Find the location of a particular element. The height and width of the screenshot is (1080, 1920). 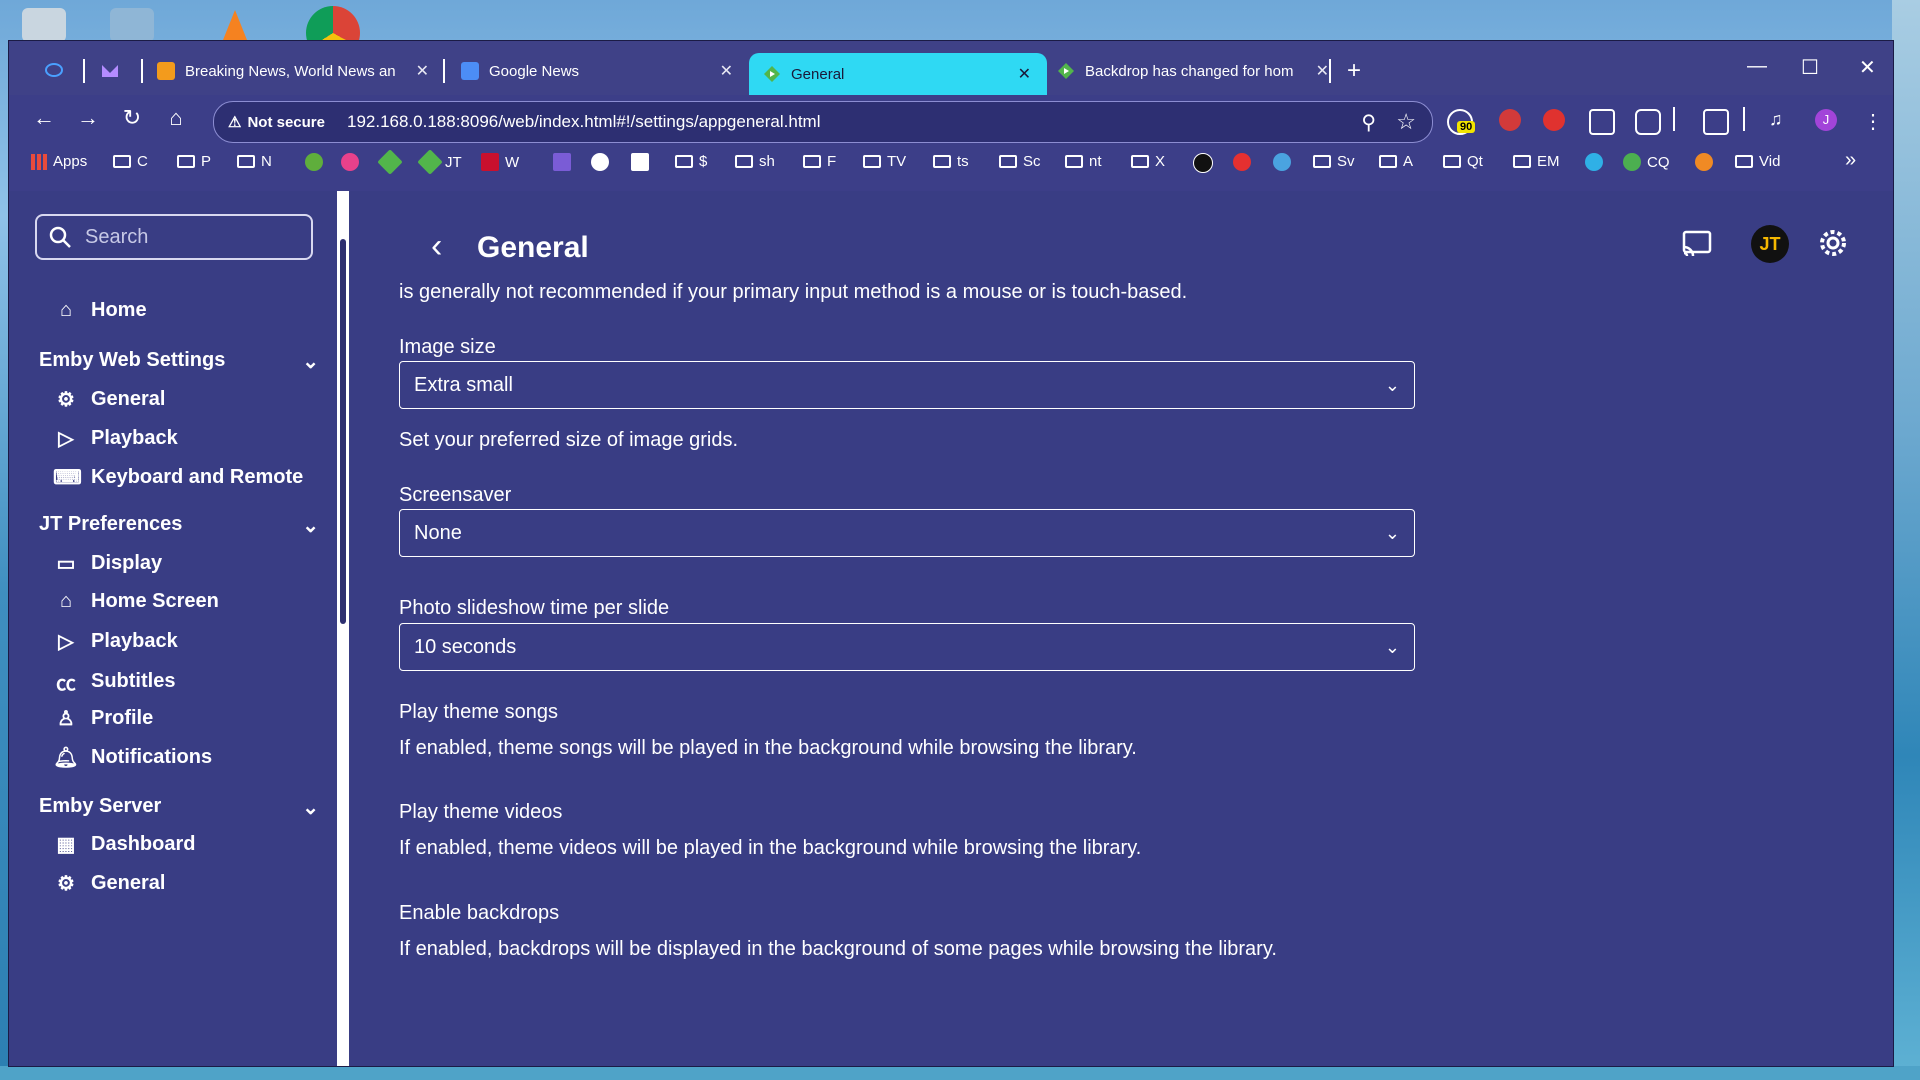

image-file-icon is located at coordinates (132, 25).